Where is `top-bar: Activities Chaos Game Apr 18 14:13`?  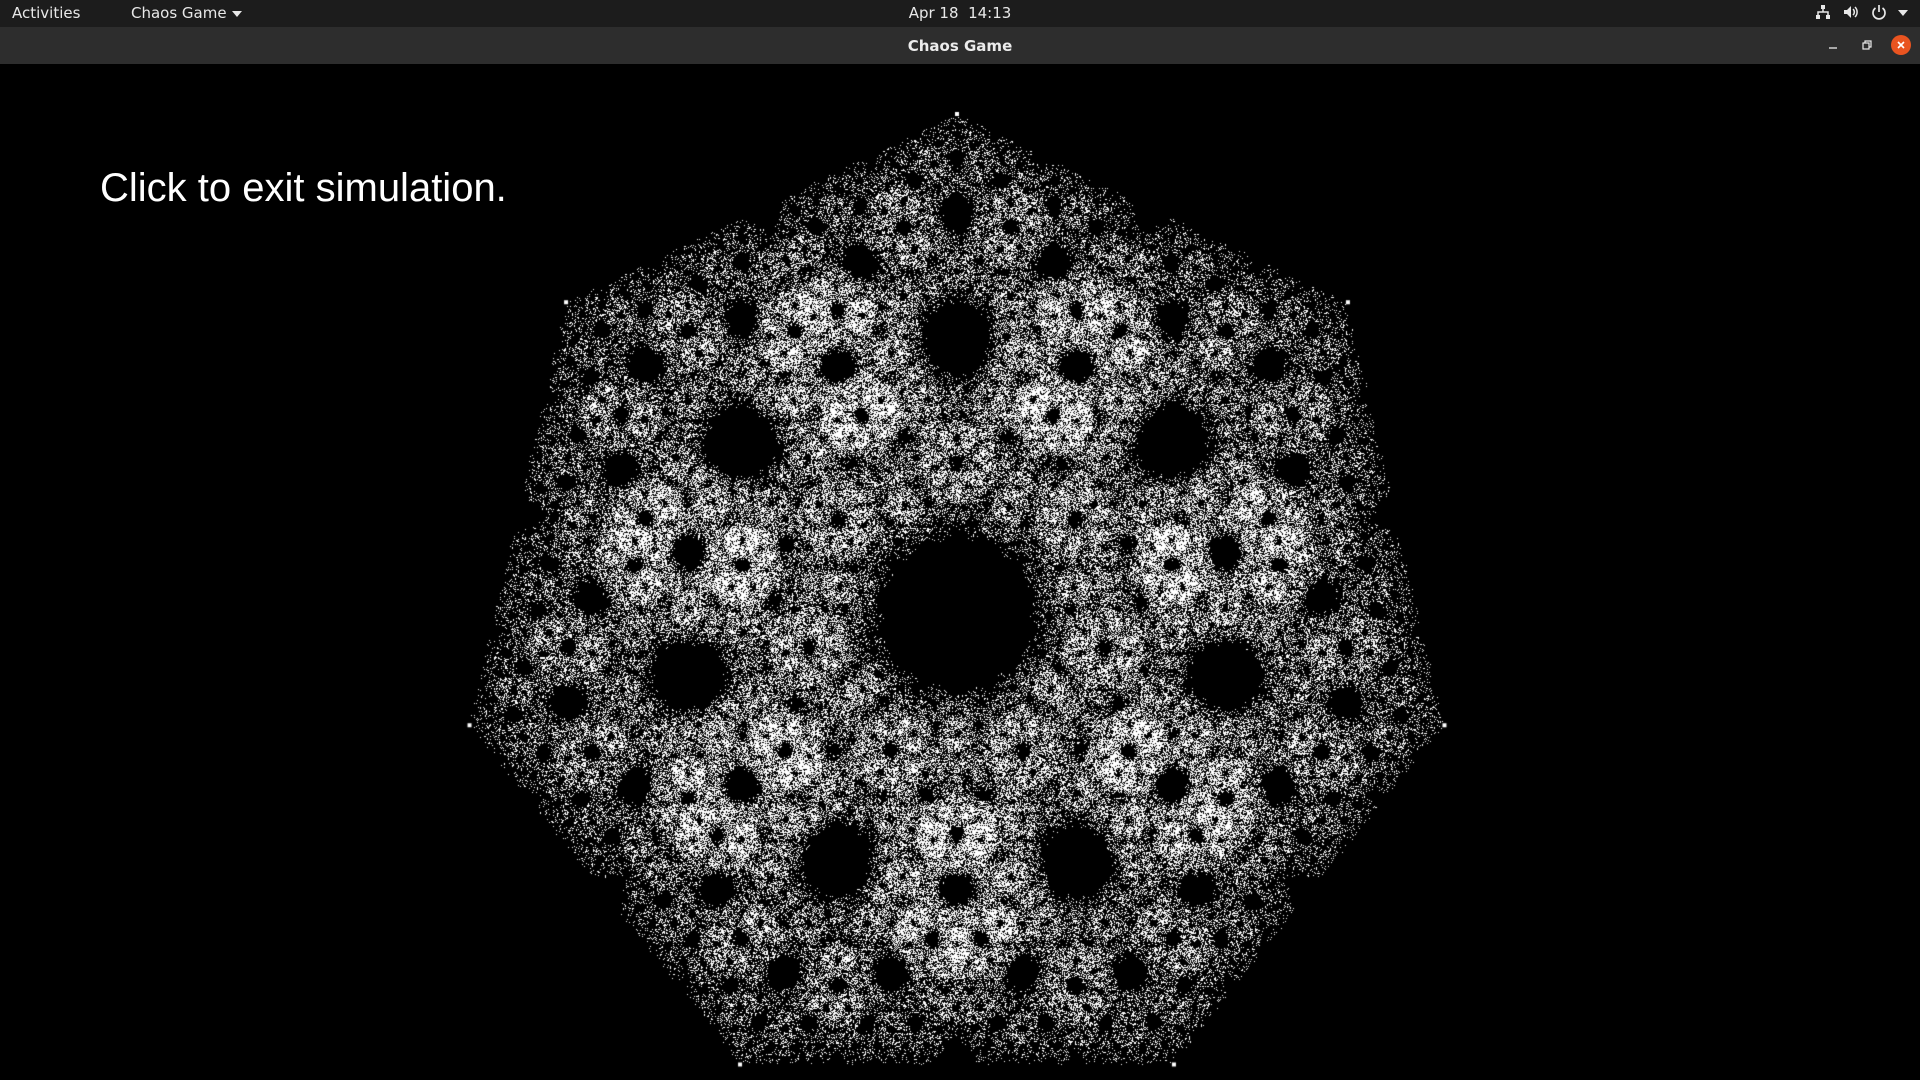
top-bar: Activities Chaos Game Apr 18 14:13 is located at coordinates (960, 13).